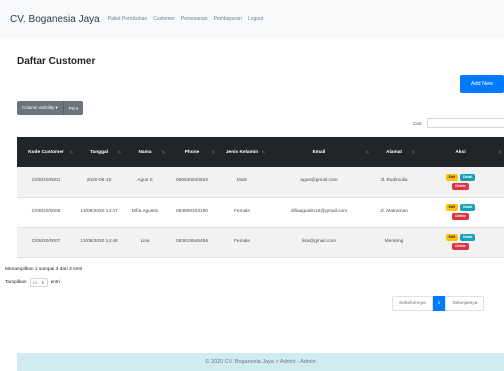 The height and width of the screenshot is (371, 504). I want to click on header-email: Email ⇅, so click(319, 152).